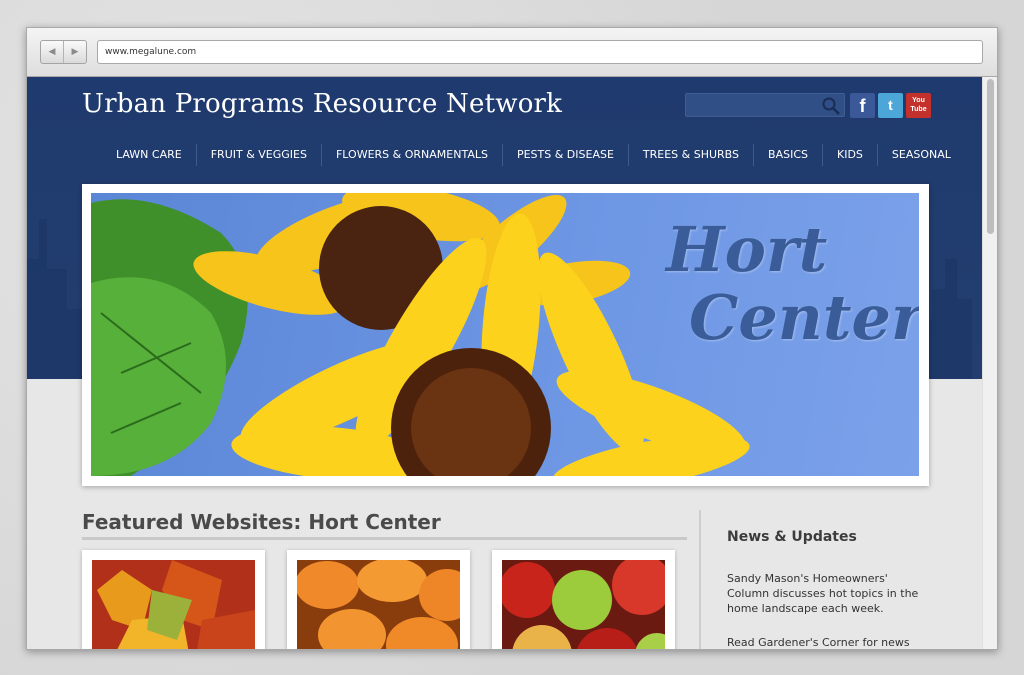 The image size is (1024, 675). What do you see at coordinates (989, 363) in the screenshot?
I see `page-scrollbar` at bounding box center [989, 363].